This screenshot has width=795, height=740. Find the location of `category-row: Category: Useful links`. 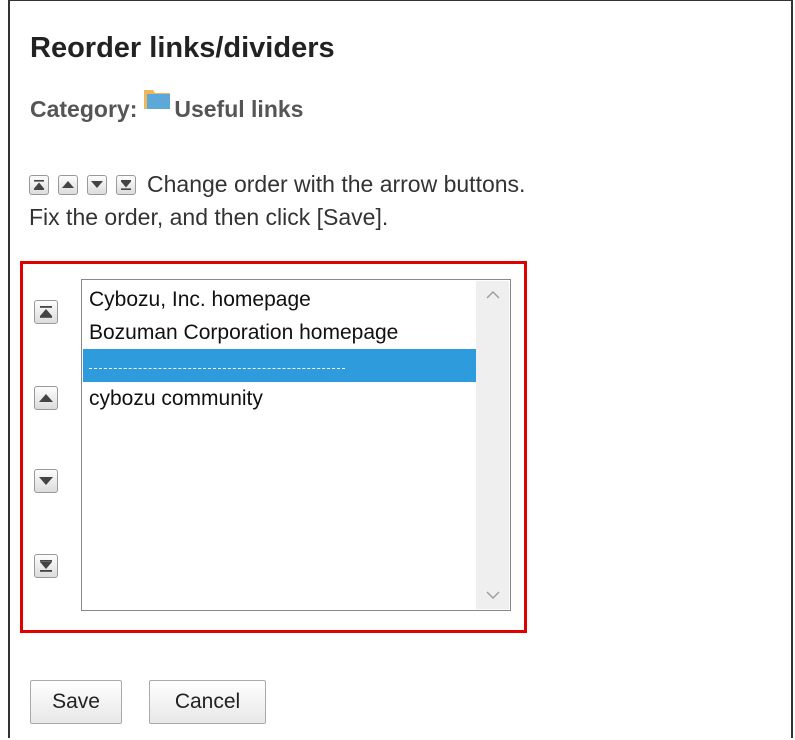

category-row: Category: Useful links is located at coordinates (167, 107).